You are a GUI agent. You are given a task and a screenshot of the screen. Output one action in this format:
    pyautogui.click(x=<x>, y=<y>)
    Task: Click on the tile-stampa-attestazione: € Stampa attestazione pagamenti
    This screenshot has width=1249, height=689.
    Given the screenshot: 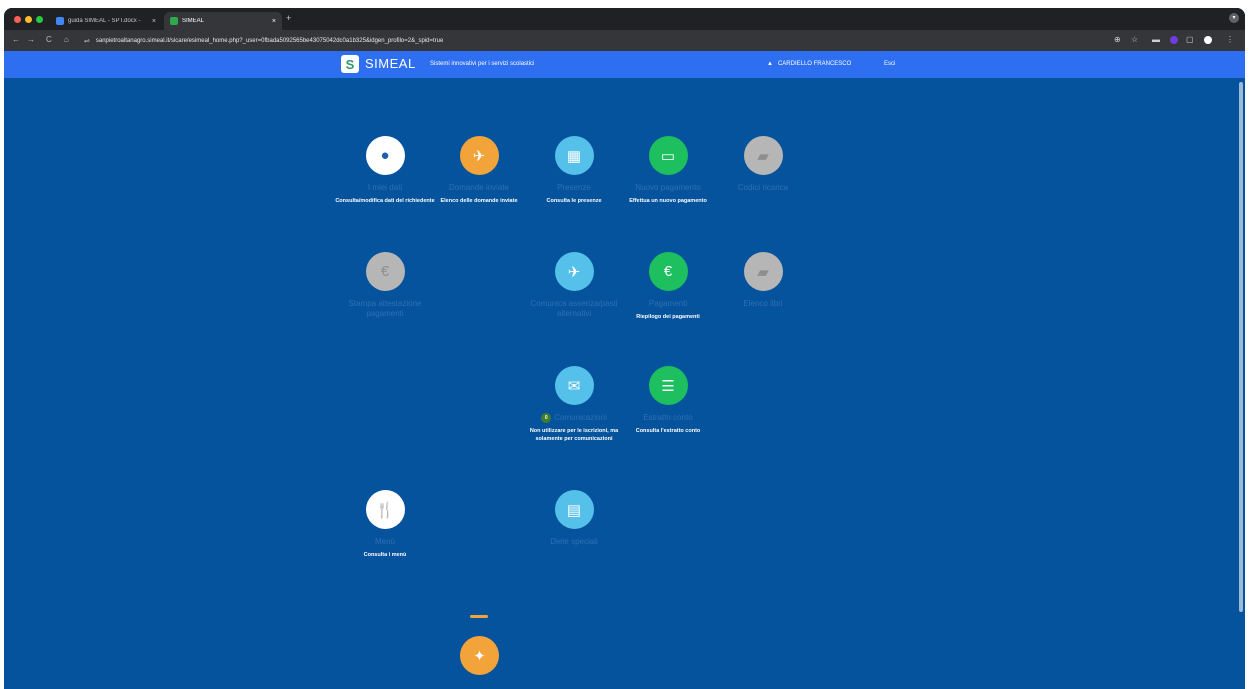 What is the action you would take?
    pyautogui.click(x=385, y=285)
    